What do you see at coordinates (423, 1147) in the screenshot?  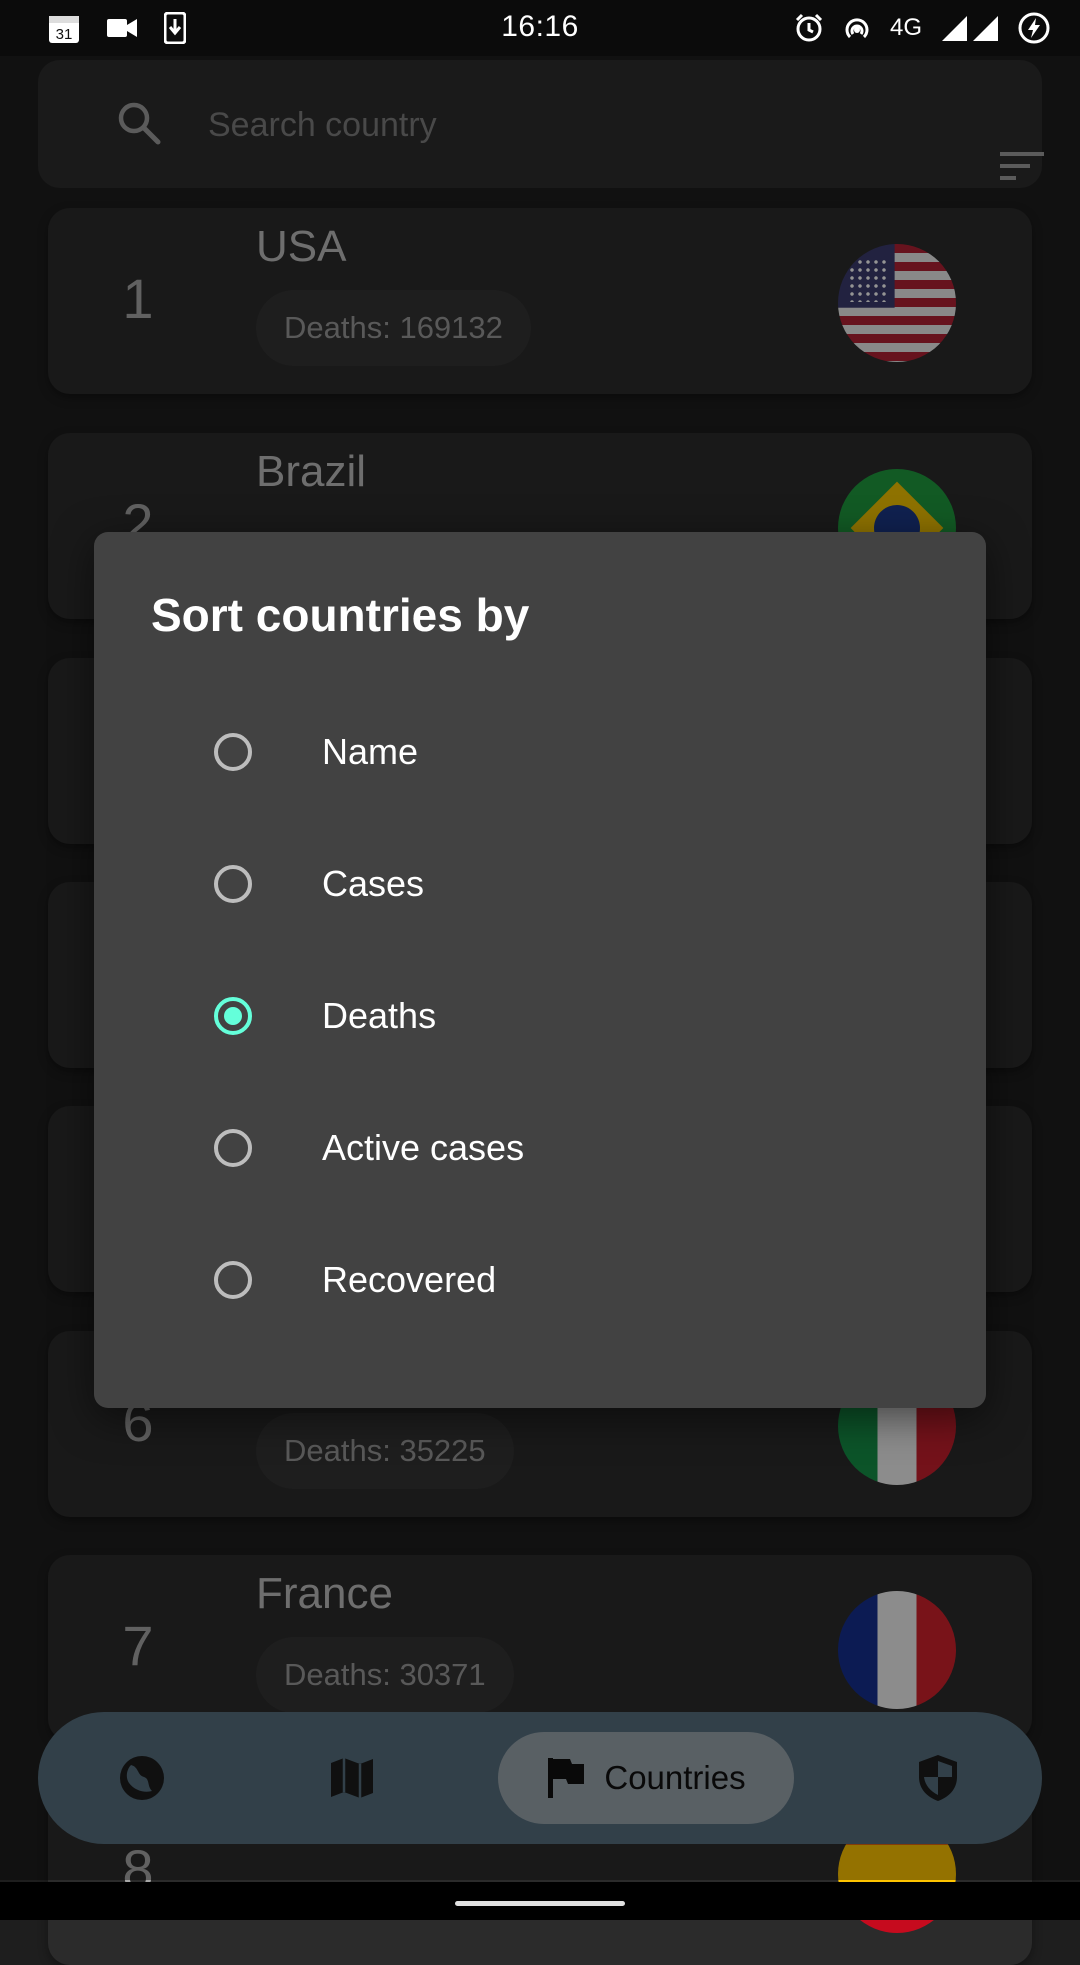 I see `option-label: Active cases` at bounding box center [423, 1147].